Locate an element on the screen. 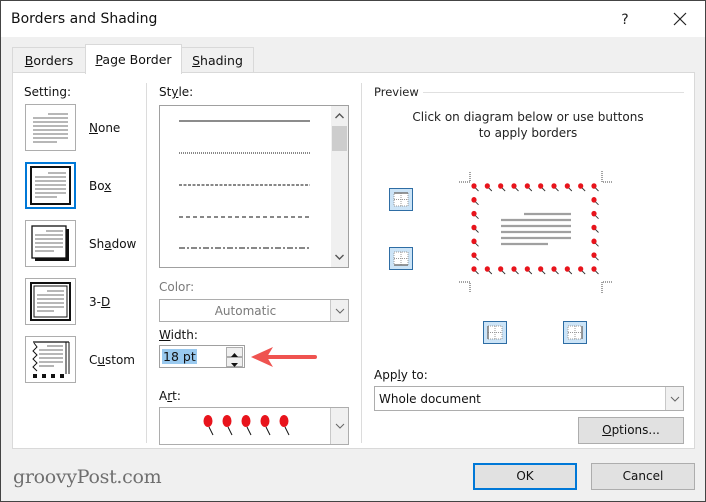 This screenshot has height=502, width=706. setting-box-label: Box is located at coordinates (100, 186).